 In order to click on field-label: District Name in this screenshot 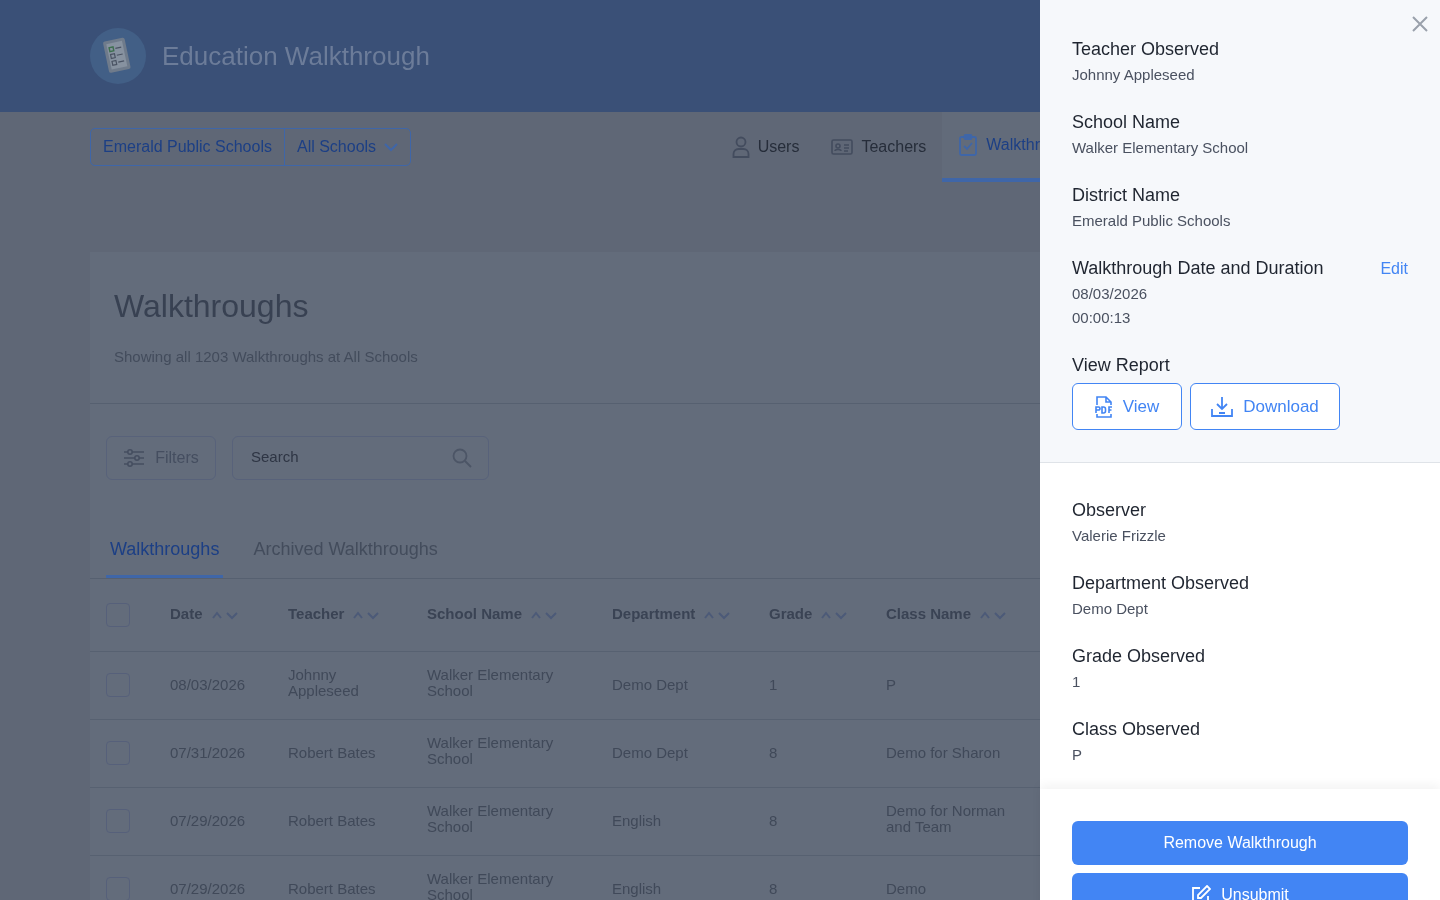, I will do `click(1126, 195)`.